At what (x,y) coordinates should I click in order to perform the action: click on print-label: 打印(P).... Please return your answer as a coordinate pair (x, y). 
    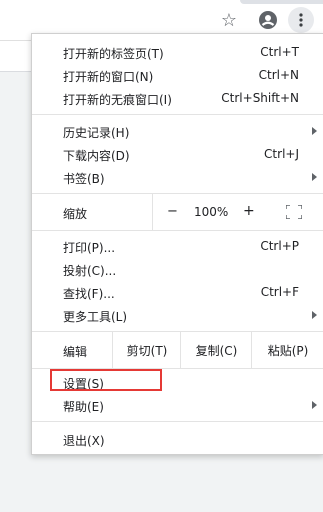
    Looking at the image, I should click on (89, 248).